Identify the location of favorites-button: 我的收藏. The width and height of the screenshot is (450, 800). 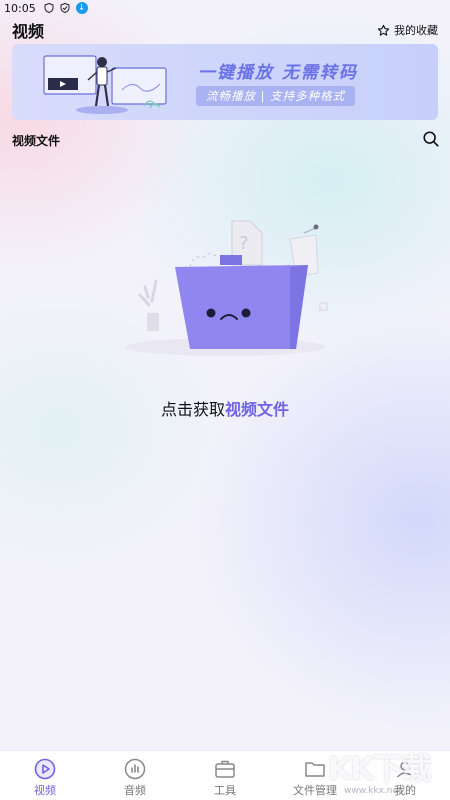
(407, 30).